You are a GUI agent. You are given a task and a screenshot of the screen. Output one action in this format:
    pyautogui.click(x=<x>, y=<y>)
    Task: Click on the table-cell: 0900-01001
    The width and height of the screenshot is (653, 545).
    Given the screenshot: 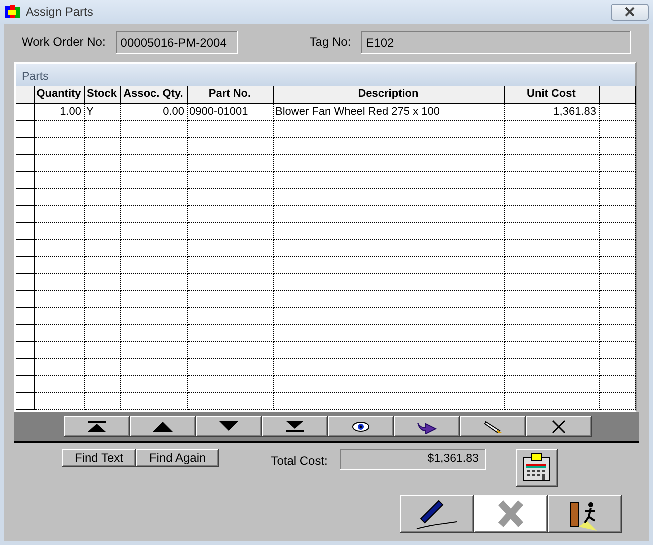 What is the action you would take?
    pyautogui.click(x=230, y=112)
    